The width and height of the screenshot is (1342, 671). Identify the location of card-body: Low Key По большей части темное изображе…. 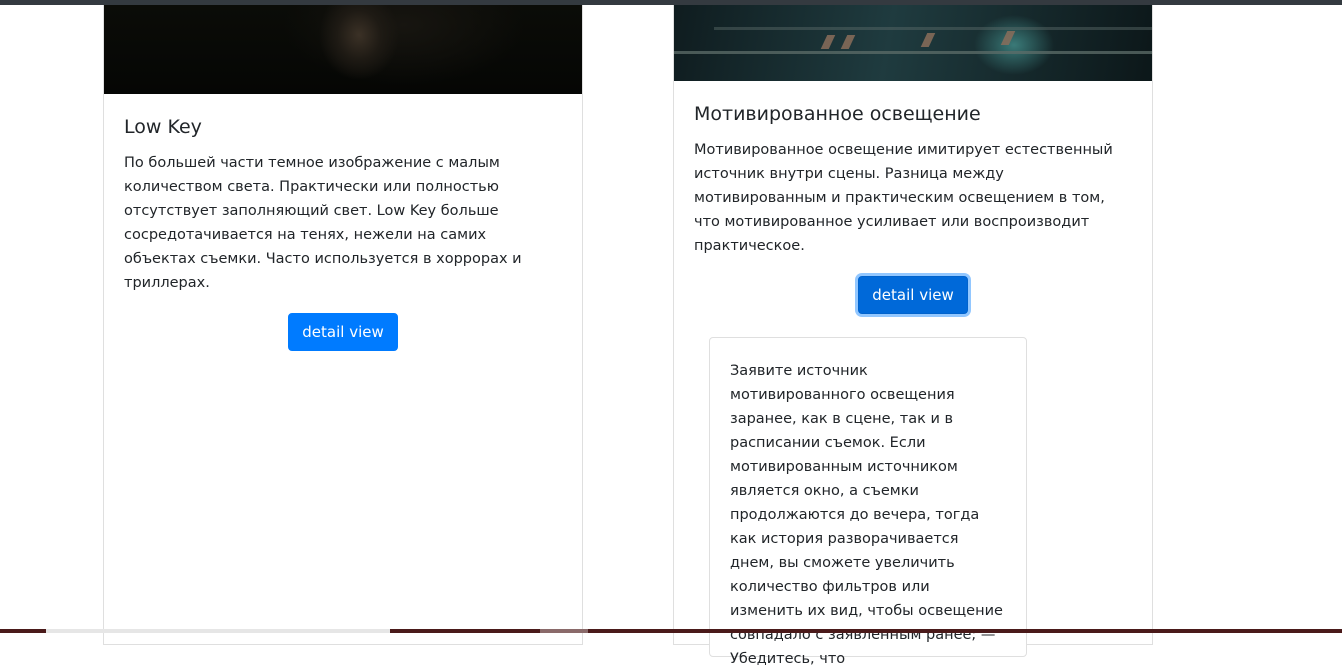
(343, 233).